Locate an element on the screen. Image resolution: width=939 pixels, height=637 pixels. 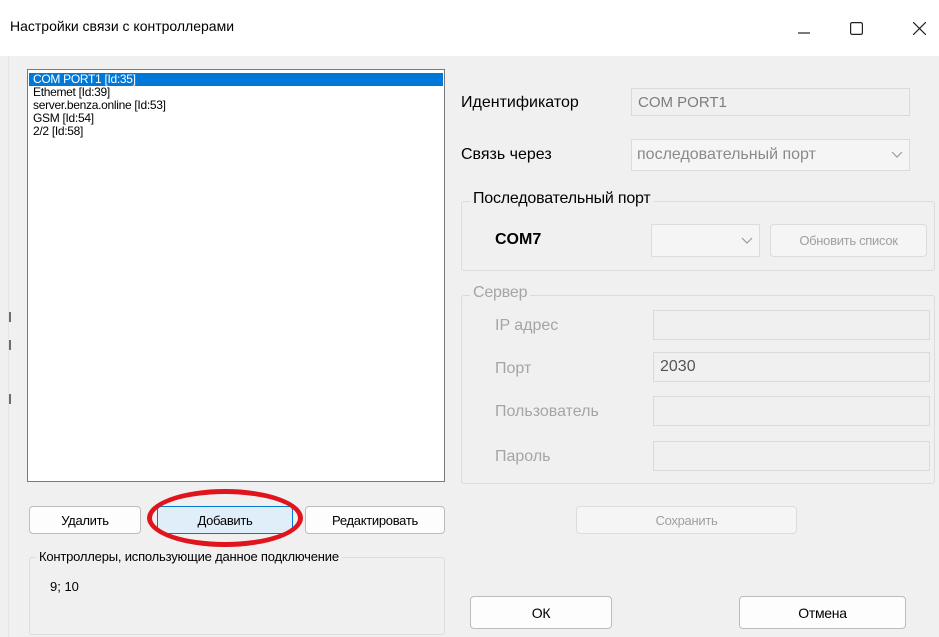
password-field is located at coordinates (791, 456).